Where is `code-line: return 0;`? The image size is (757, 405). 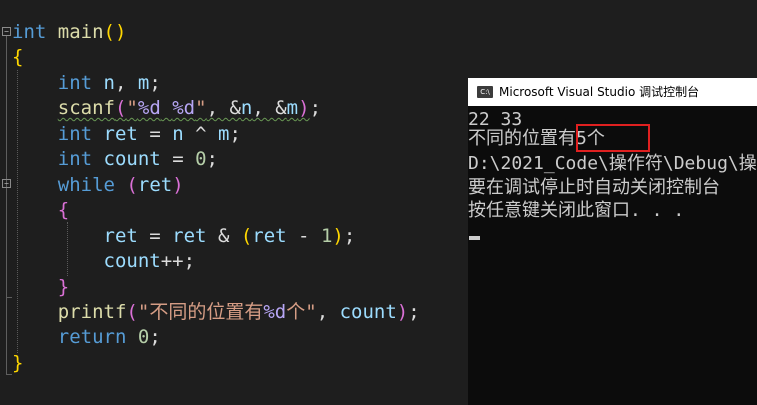 code-line: return 0; is located at coordinates (86, 337).